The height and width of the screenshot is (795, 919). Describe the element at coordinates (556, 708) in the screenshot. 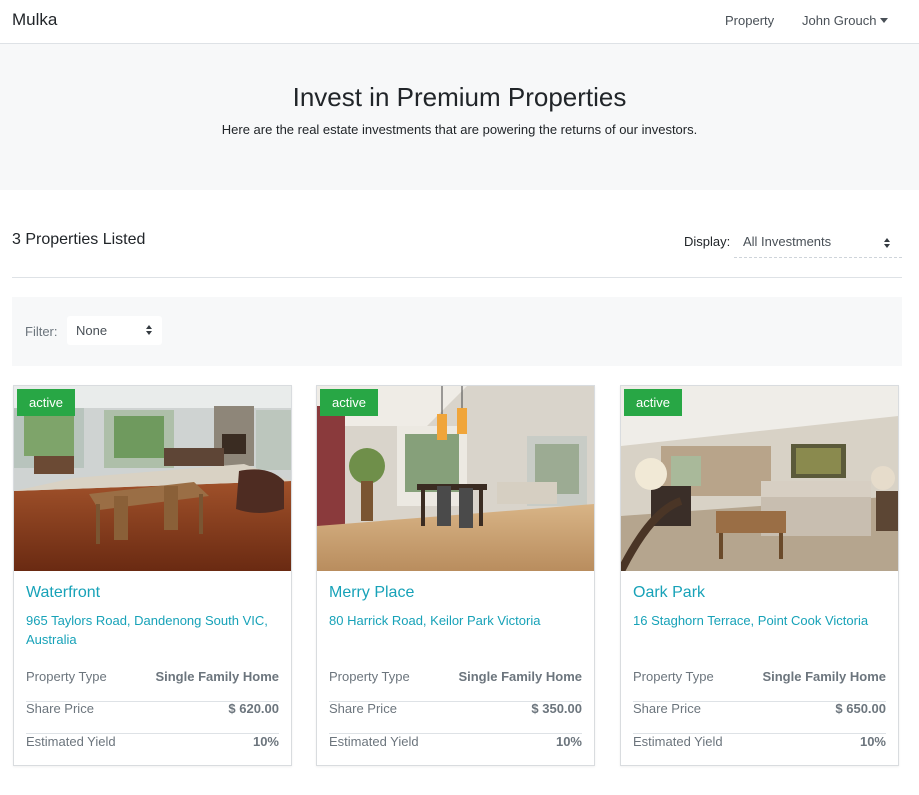

I see `row-value: $ 350.00` at that location.